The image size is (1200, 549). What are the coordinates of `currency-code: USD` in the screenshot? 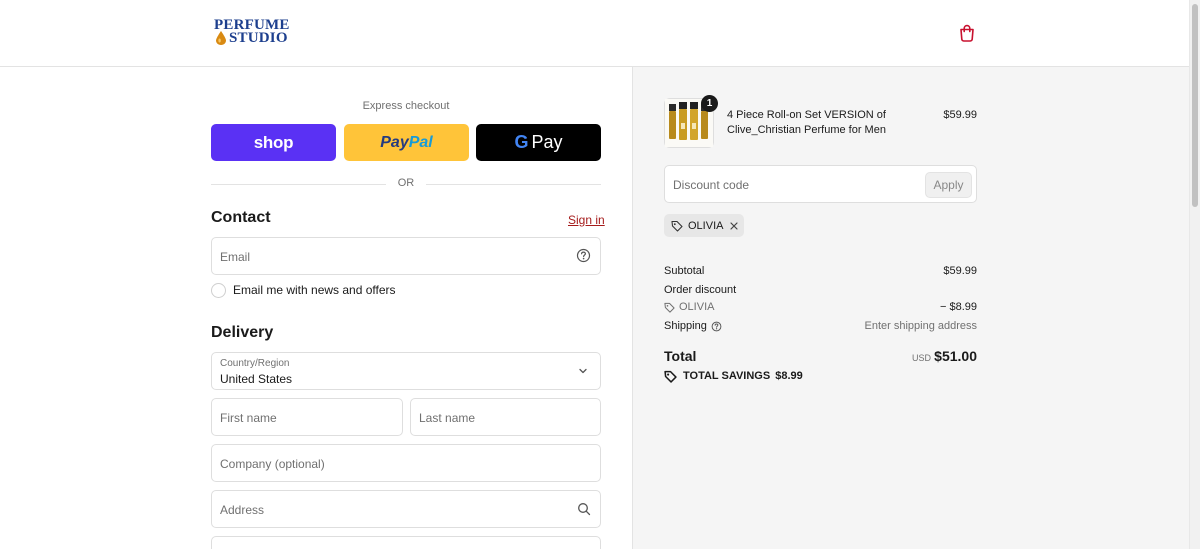 It's located at (921, 358).